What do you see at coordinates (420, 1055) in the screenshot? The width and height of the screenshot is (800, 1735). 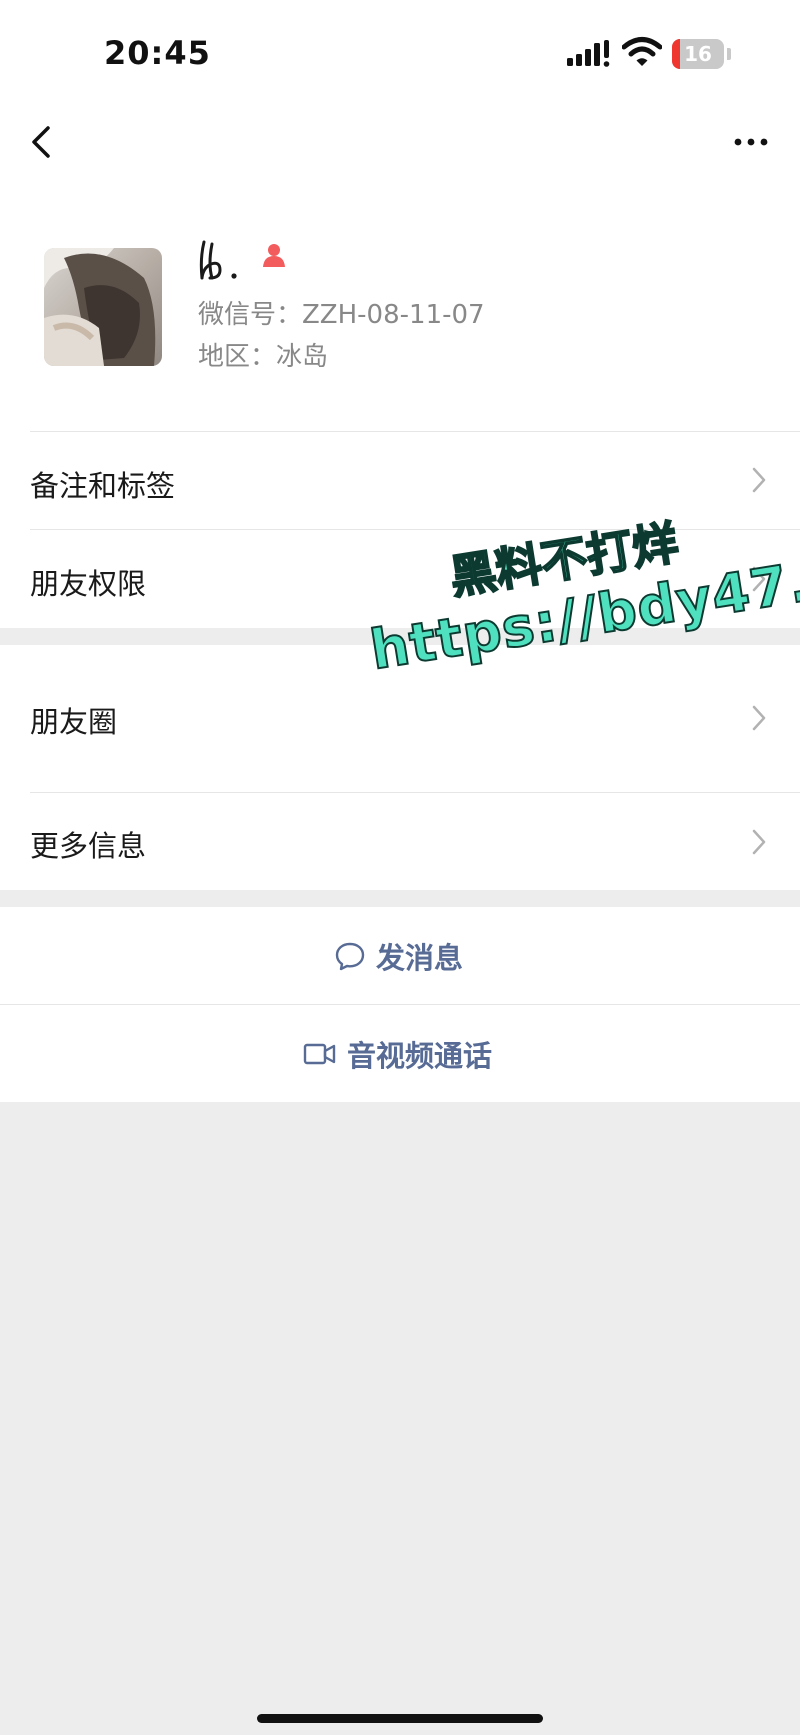 I see `video-call-label: 音视频通话` at bounding box center [420, 1055].